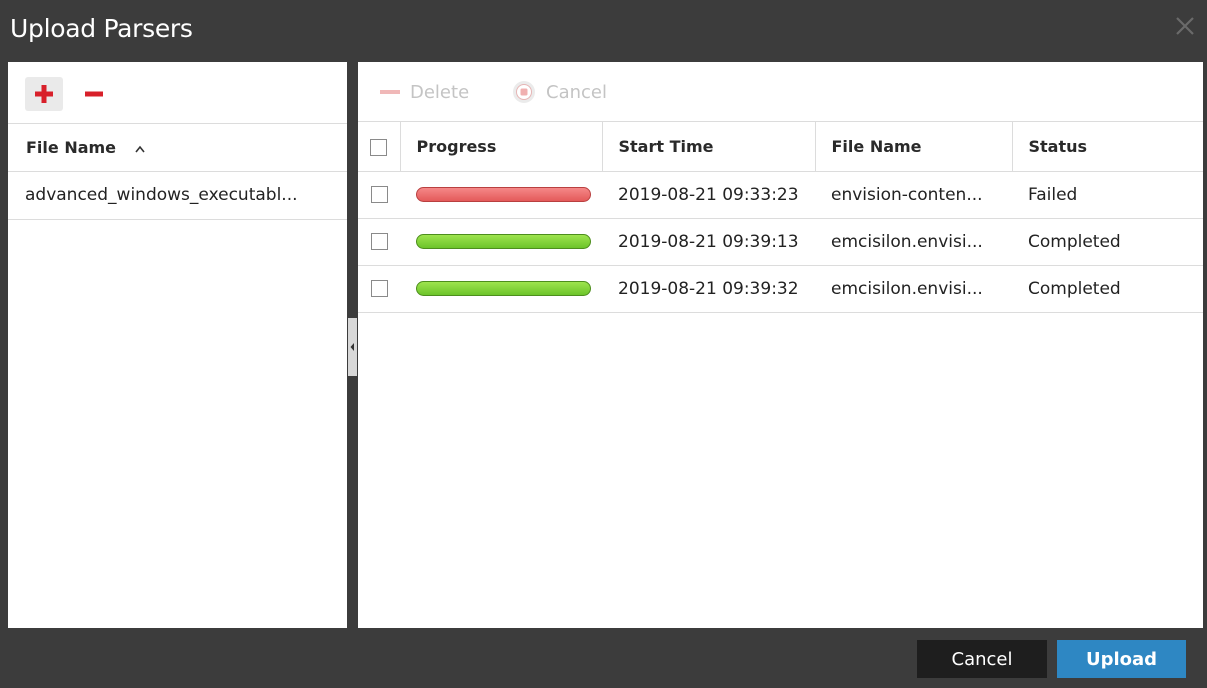 The image size is (1207, 688). I want to click on delete-button: Delete, so click(424, 92).